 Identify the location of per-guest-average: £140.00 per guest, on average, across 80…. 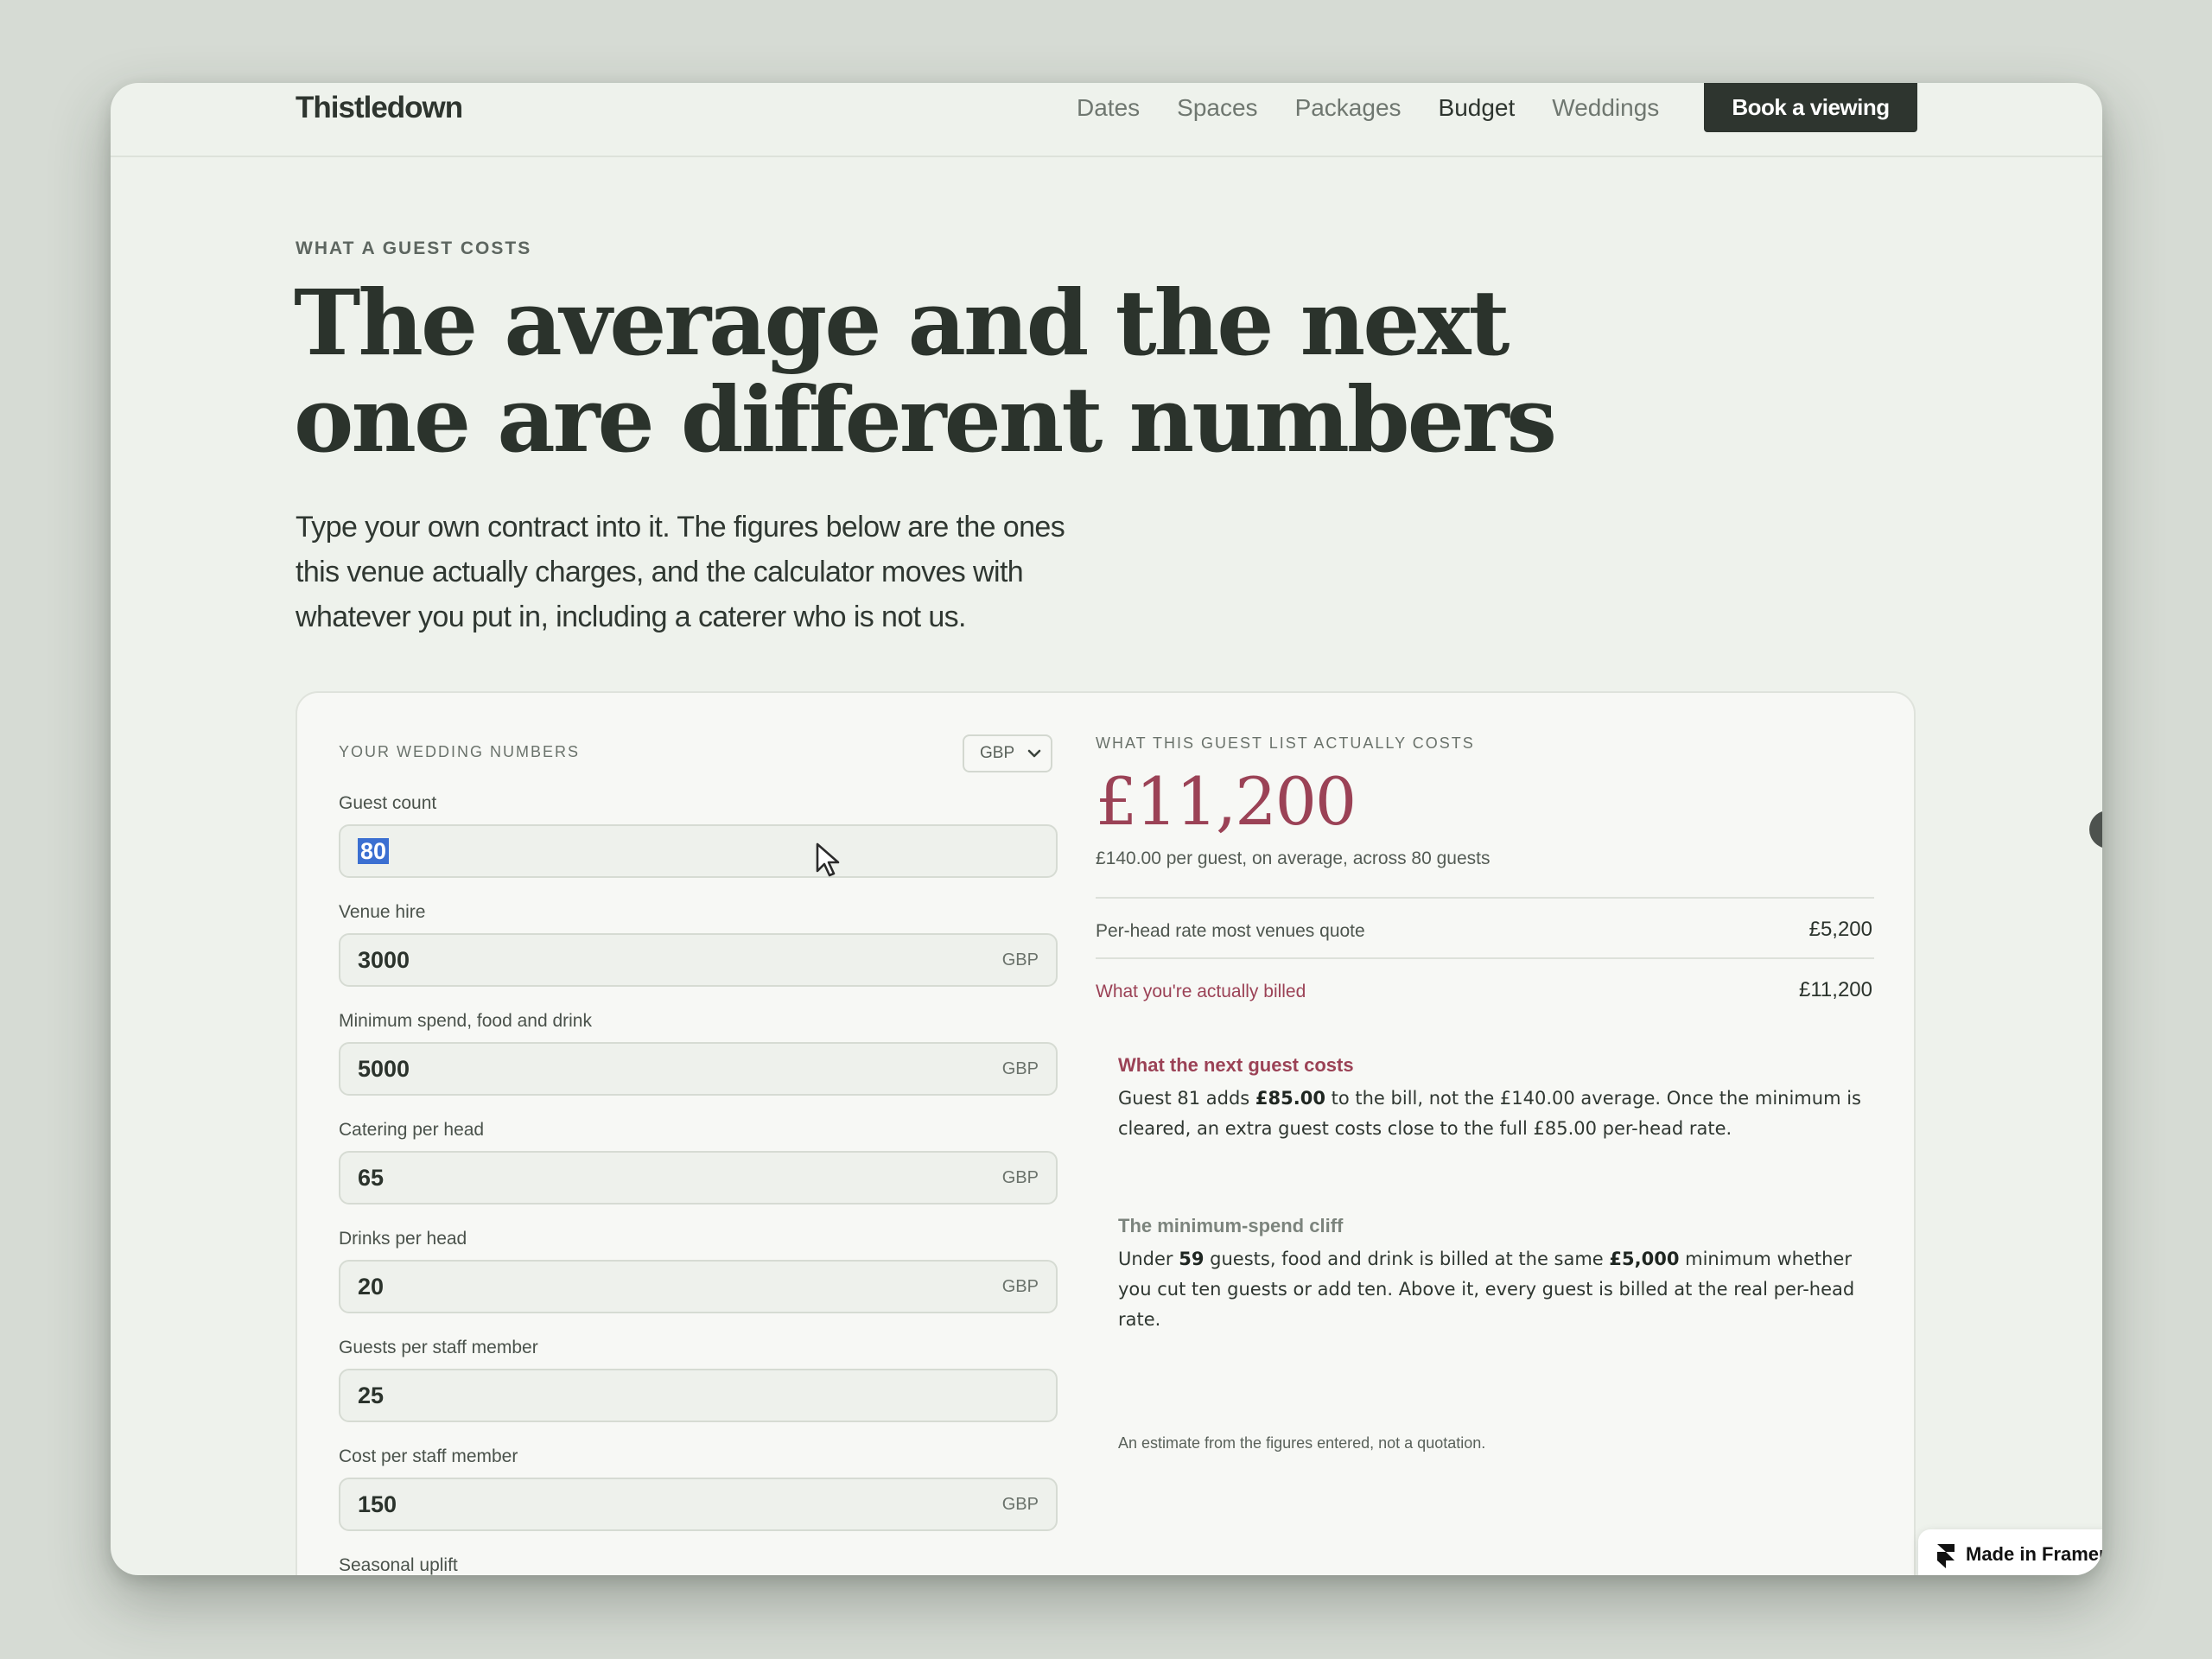
(1293, 858).